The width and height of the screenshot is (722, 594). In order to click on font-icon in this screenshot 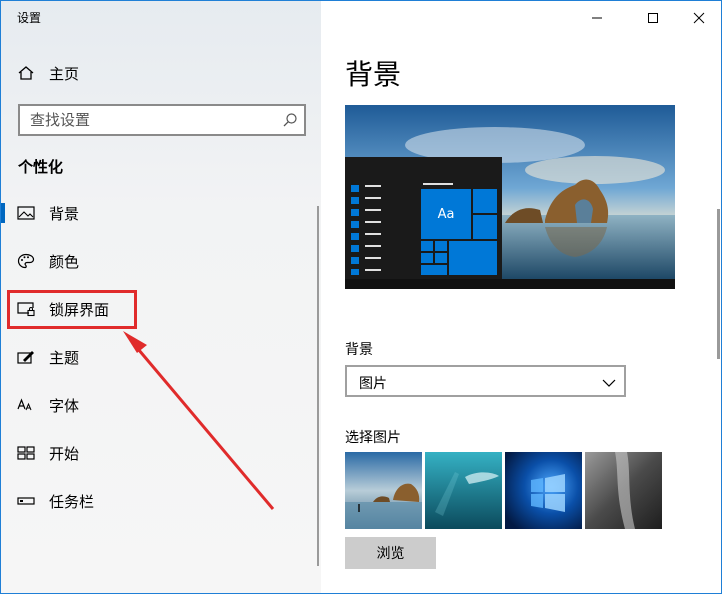, I will do `click(26, 405)`.